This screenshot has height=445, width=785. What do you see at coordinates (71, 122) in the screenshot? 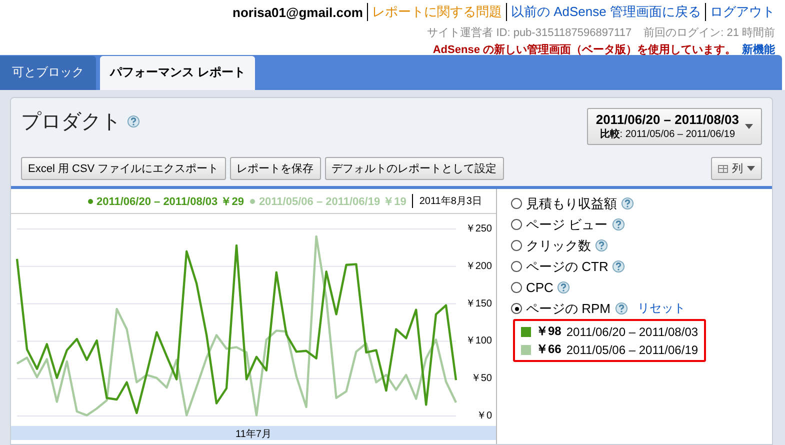
I see `page-title: プロダクト` at bounding box center [71, 122].